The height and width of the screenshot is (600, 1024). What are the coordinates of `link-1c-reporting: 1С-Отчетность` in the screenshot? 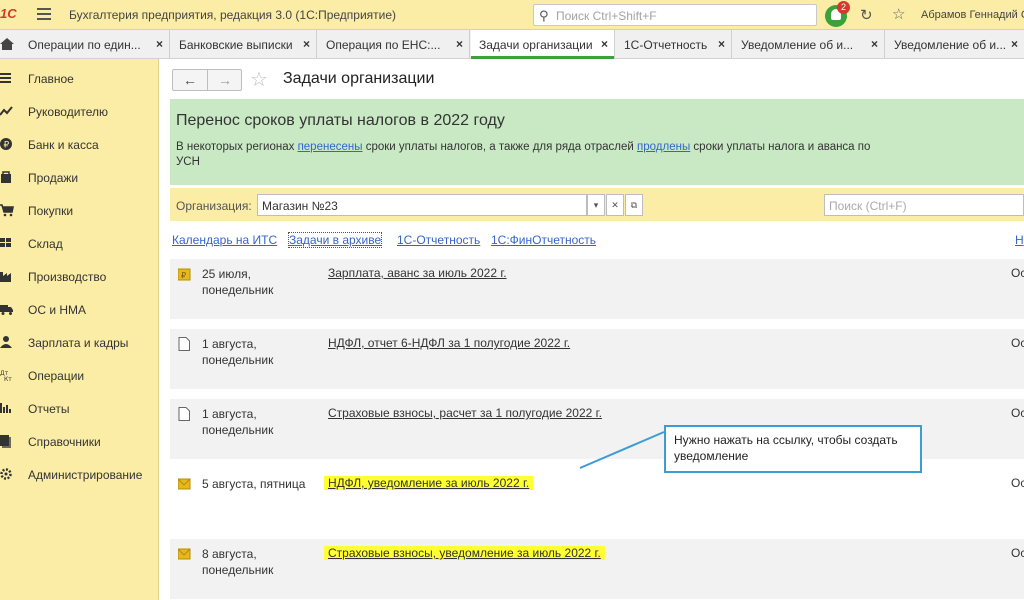 It's located at (438, 240).